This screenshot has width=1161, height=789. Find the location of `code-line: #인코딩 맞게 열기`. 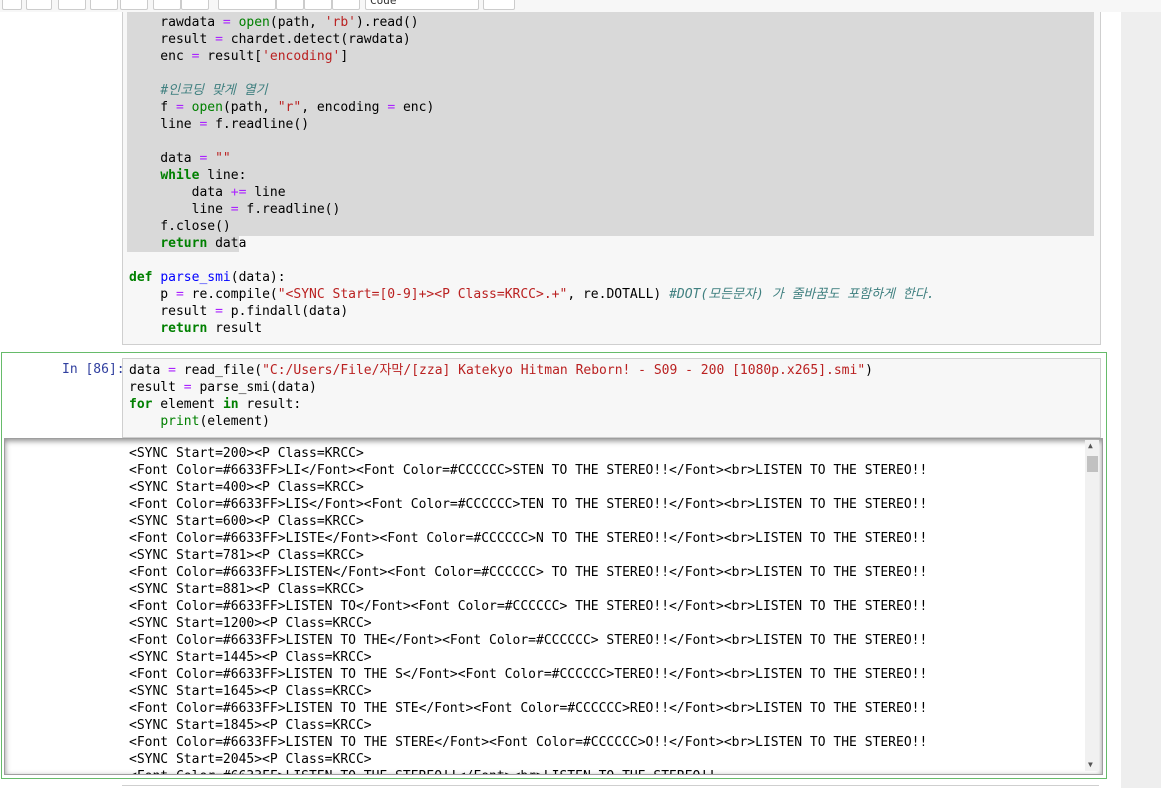

code-line: #인코딩 맞게 열기 is located at coordinates (214, 90).